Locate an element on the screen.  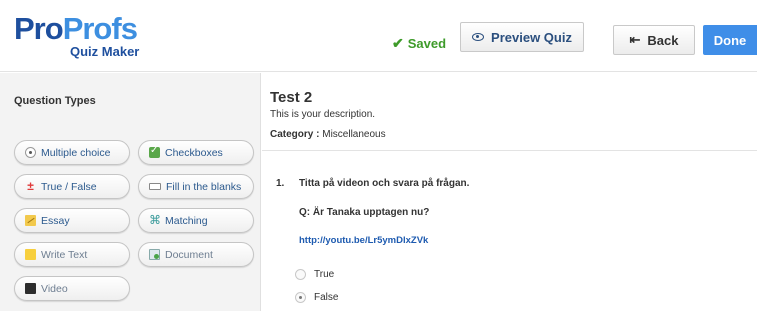
done-button: Done is located at coordinates (730, 40).